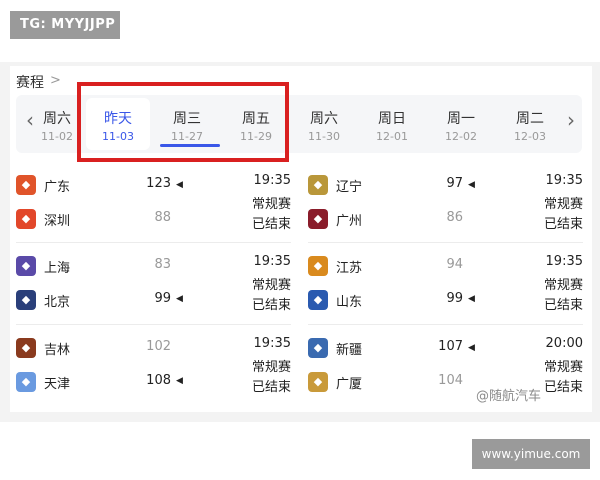 The height and width of the screenshot is (480, 600). Describe the element at coordinates (564, 343) in the screenshot. I see `game-time: 20:00` at that location.